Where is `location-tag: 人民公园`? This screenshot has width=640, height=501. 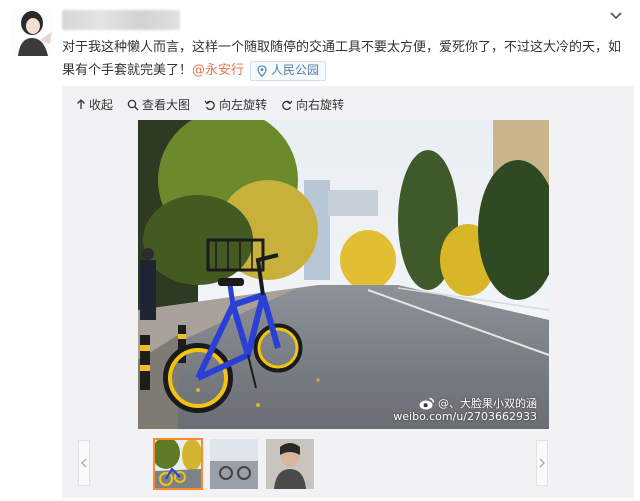 location-tag: 人民公园 is located at coordinates (288, 70).